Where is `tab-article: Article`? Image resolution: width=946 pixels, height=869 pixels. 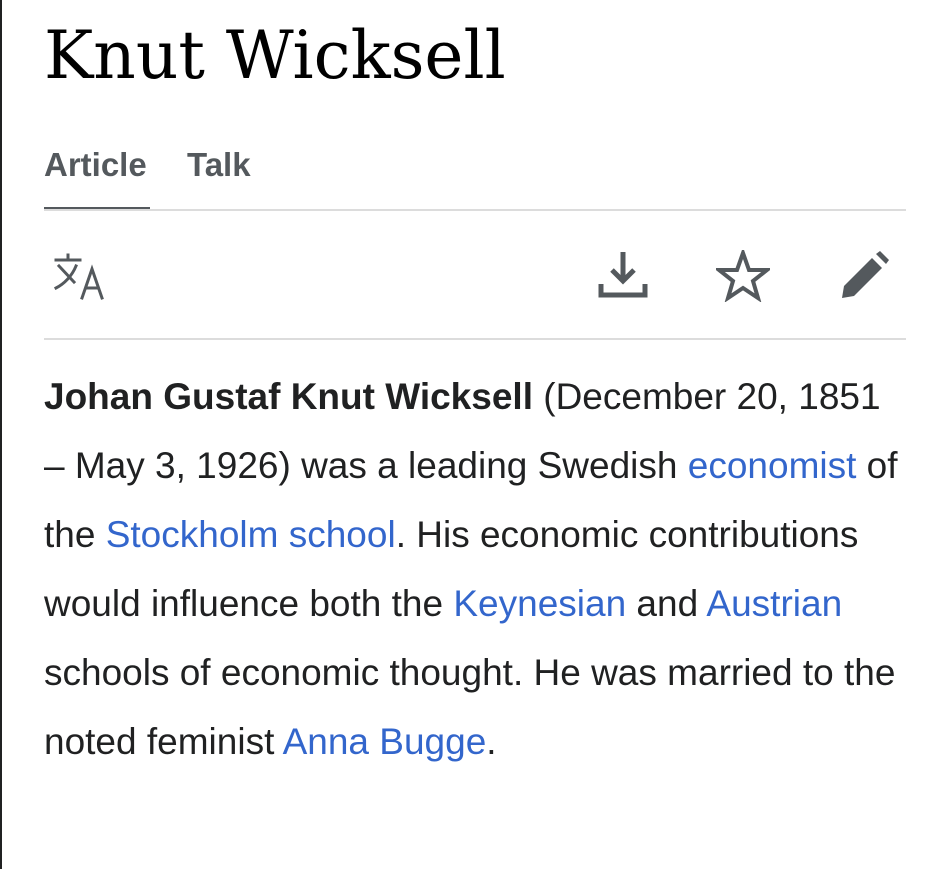 tab-article: Article is located at coordinates (95, 165).